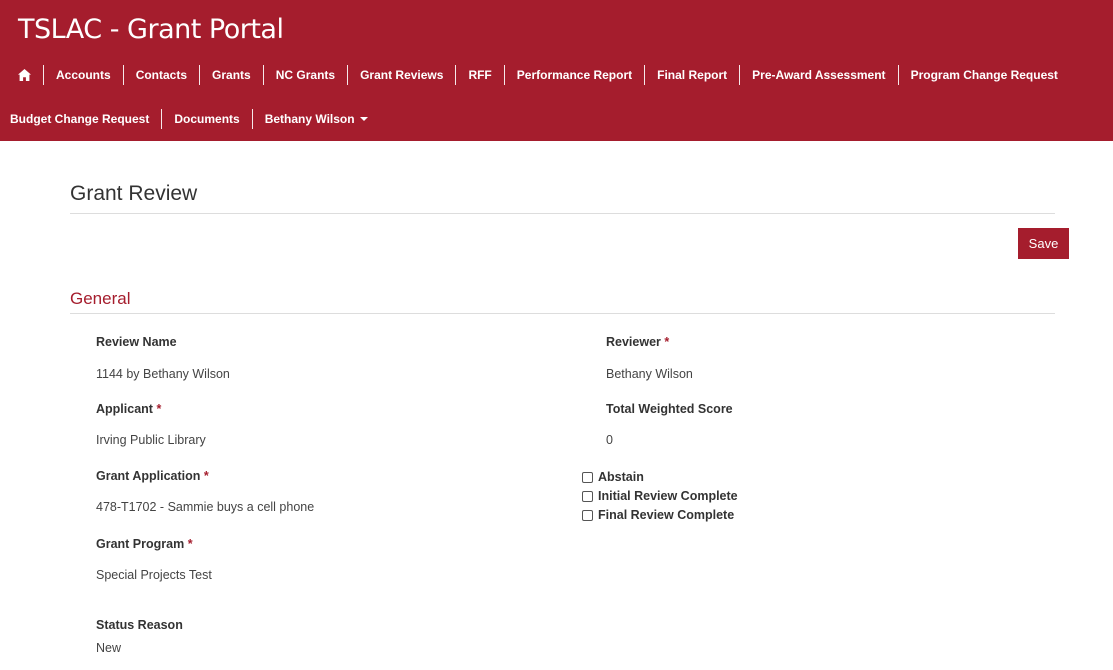 Image resolution: width=1113 pixels, height=670 pixels. I want to click on reviewer-value: Bethany Wilson, so click(649, 374).